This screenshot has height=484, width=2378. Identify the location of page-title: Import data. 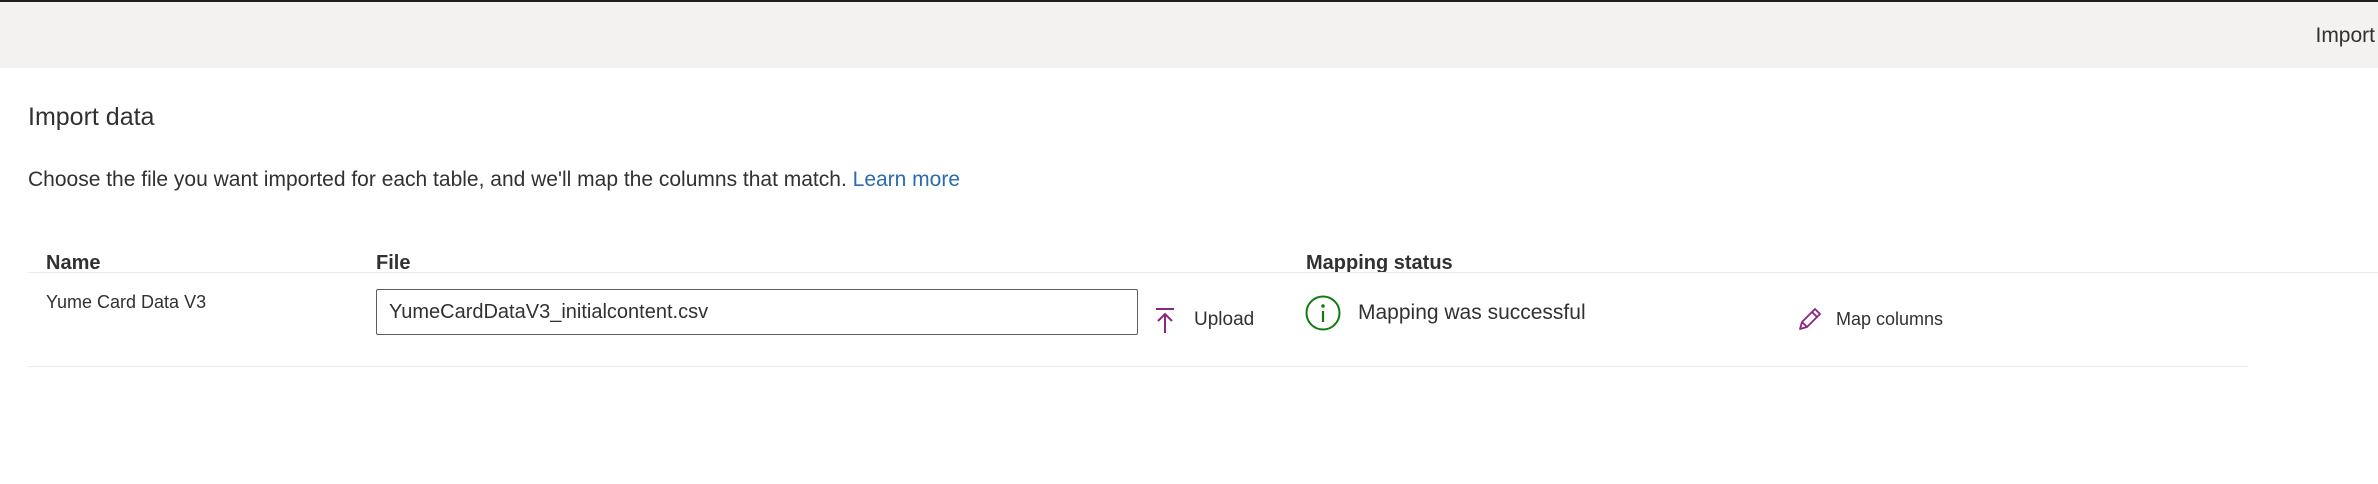
(91, 117).